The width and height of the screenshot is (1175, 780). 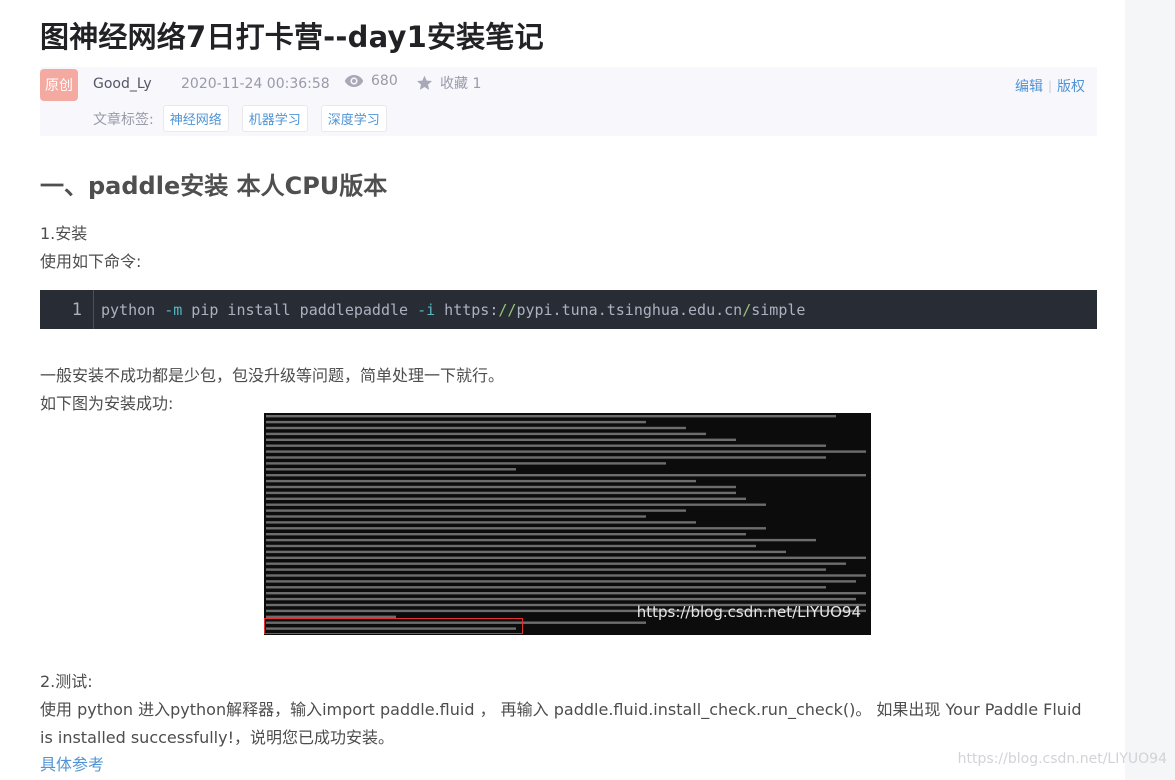 I want to click on code-part: pypi.tuna.tsinghua.edu.cn, so click(x=629, y=309).